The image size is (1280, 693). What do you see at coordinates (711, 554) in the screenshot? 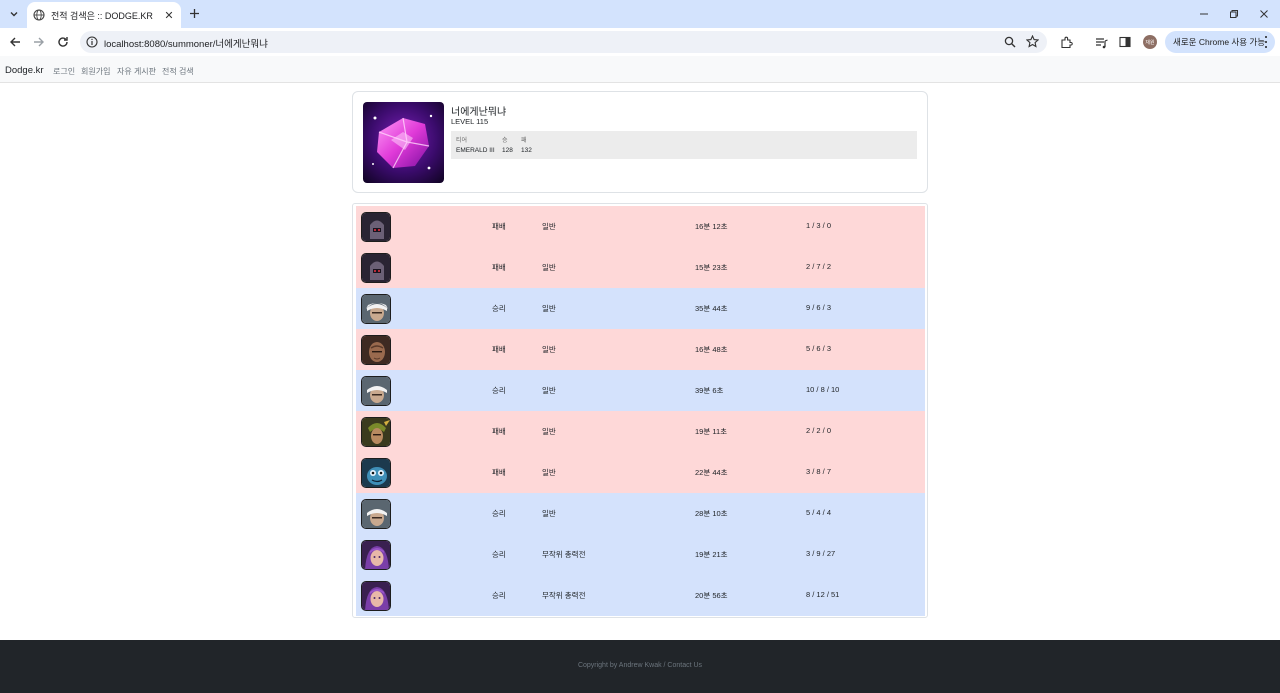
I see `match-duration: 19분 21초` at bounding box center [711, 554].